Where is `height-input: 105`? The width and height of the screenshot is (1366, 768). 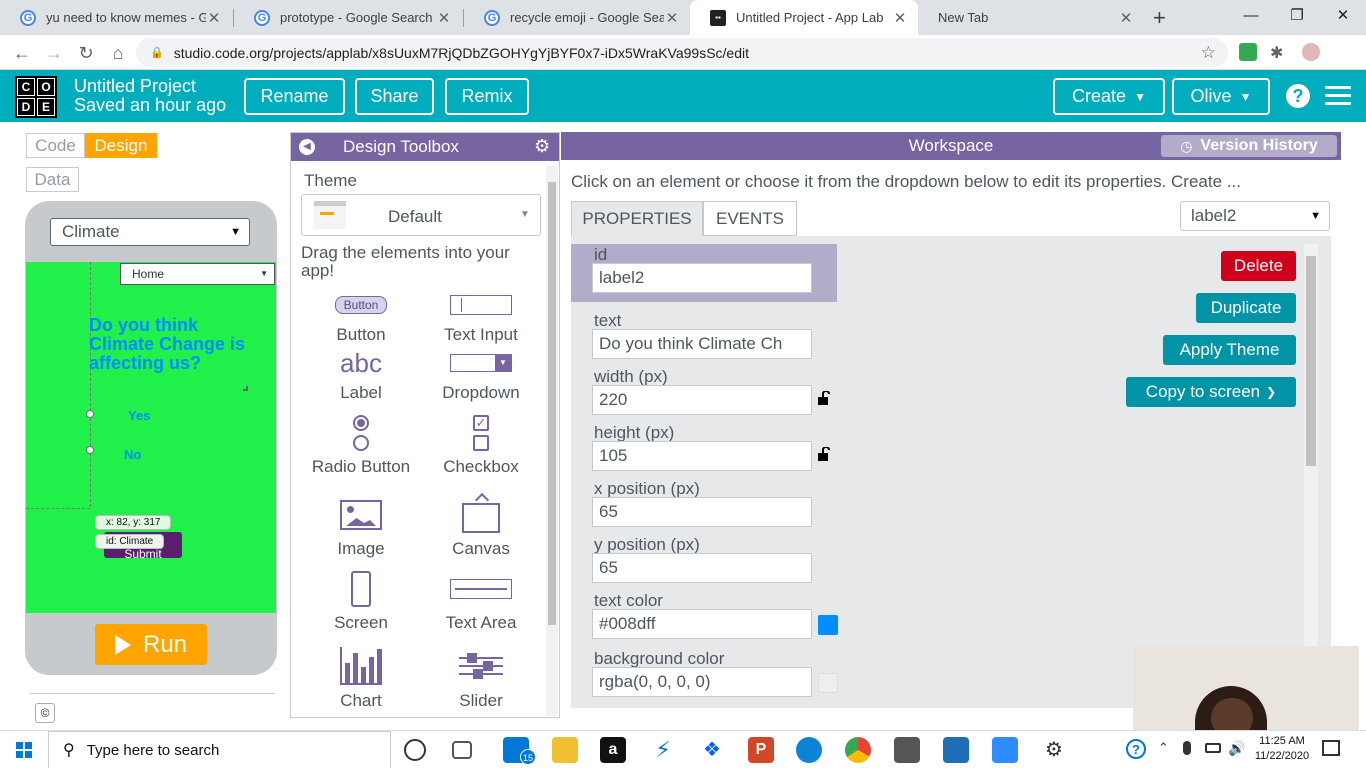
height-input: 105 is located at coordinates (702, 456).